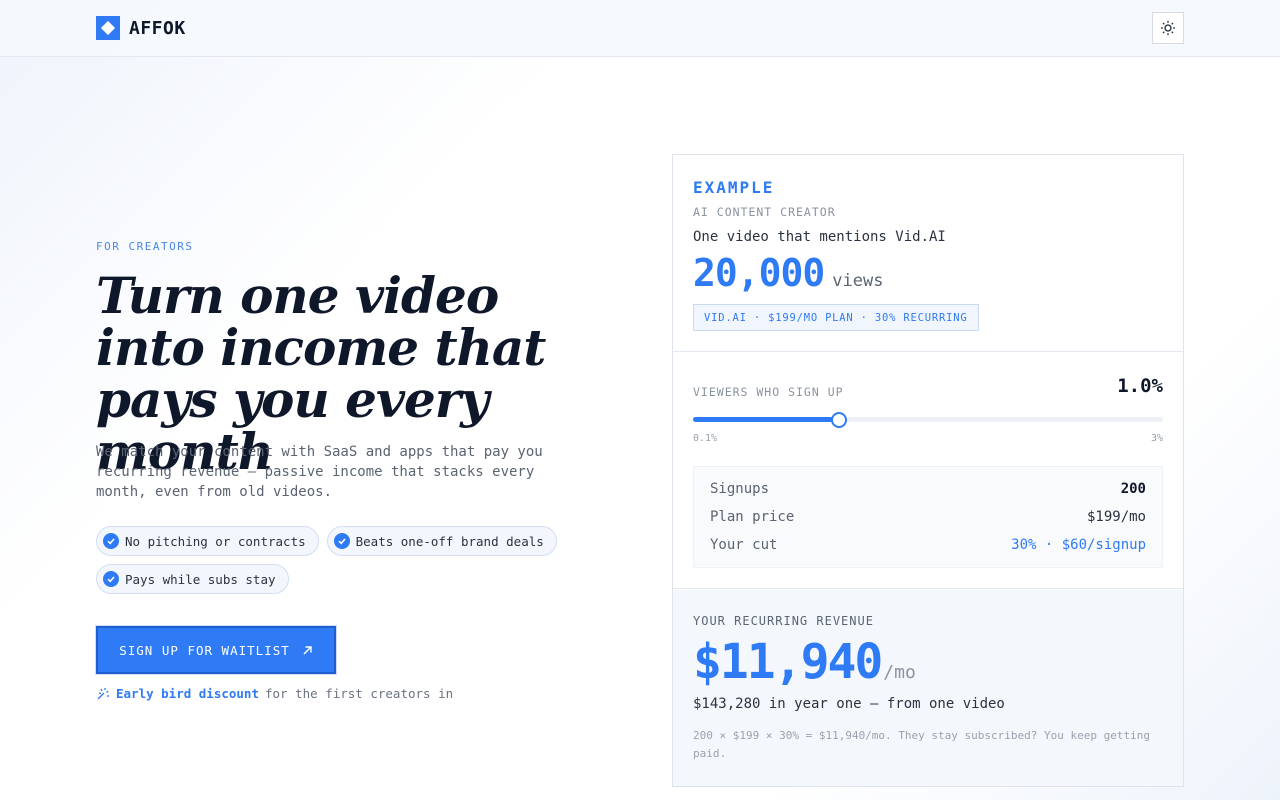  Describe the element at coordinates (108, 28) in the screenshot. I see `diamond-logo-icon` at that location.